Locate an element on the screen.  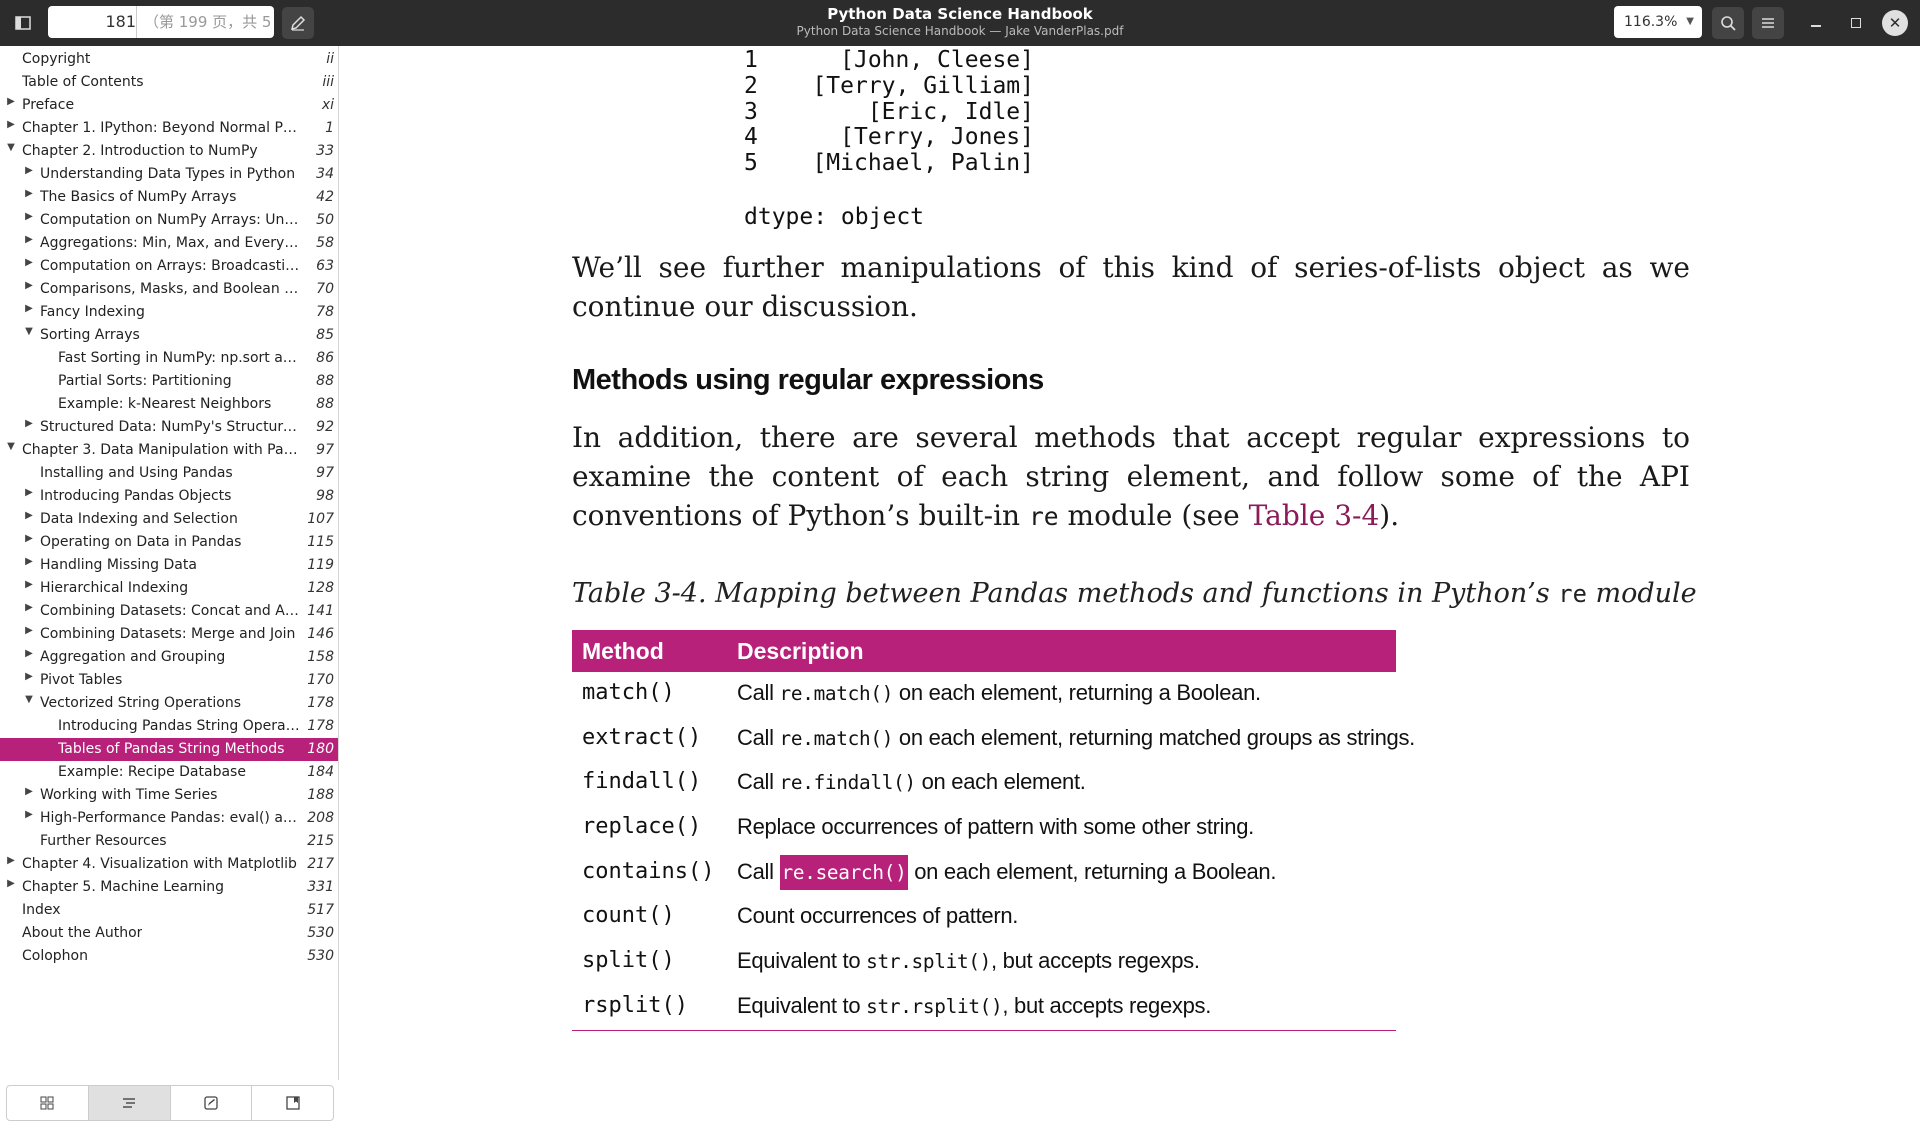
zoom-select: 116.3% ▼ is located at coordinates (1658, 22).